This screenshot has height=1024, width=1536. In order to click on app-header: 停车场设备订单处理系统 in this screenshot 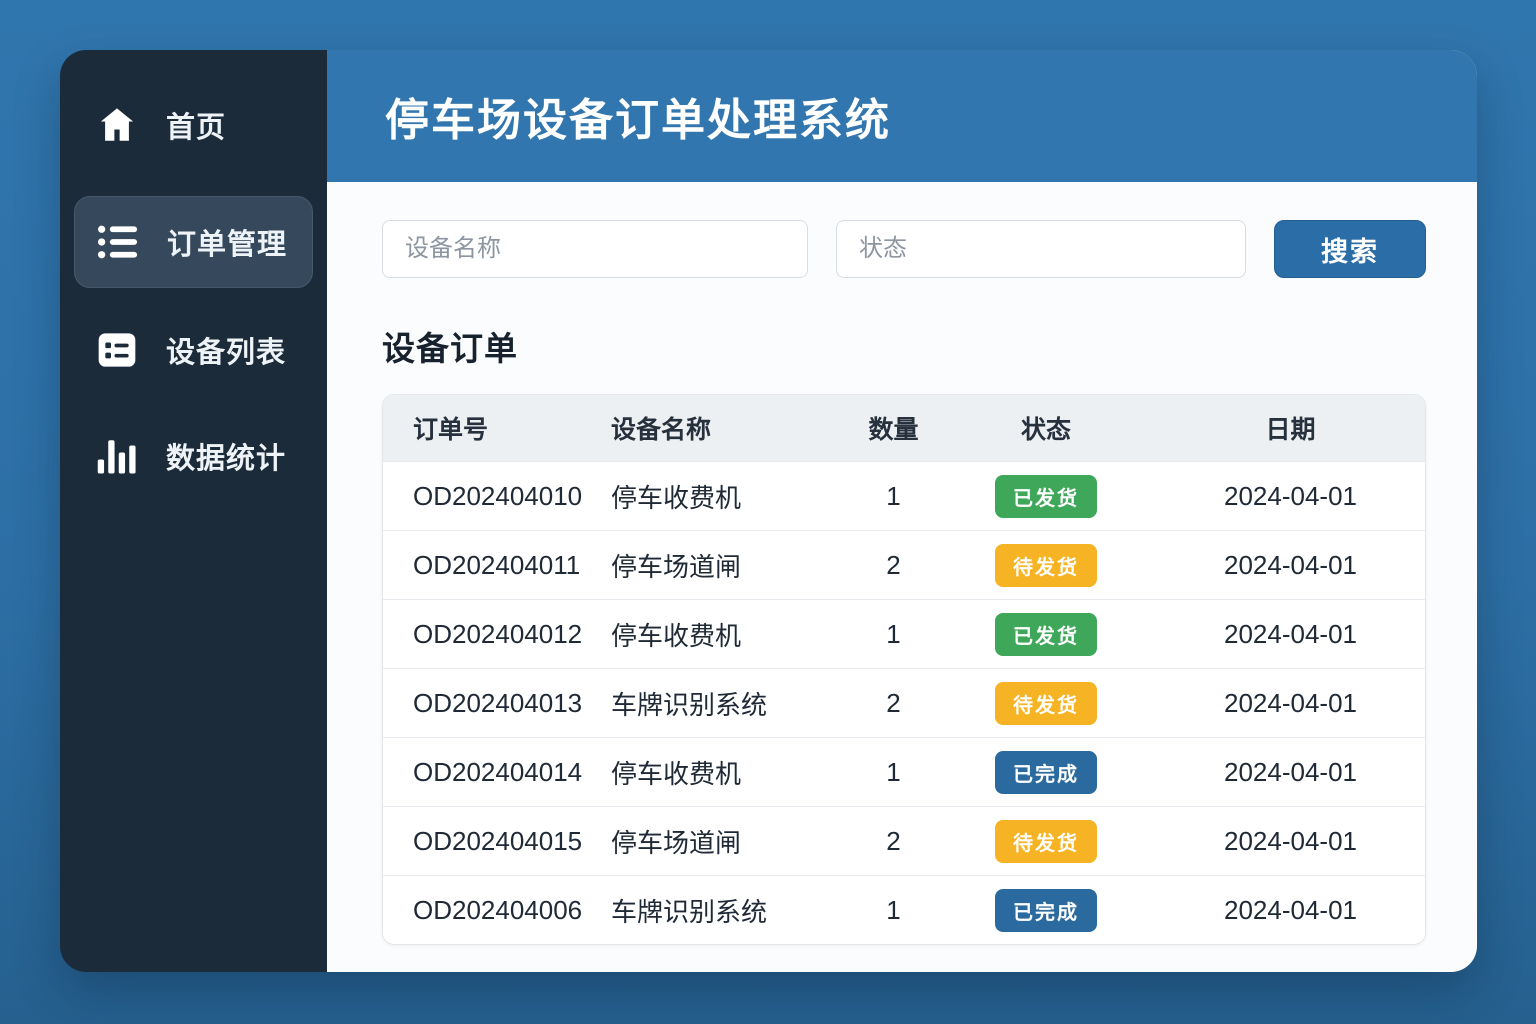, I will do `click(902, 116)`.